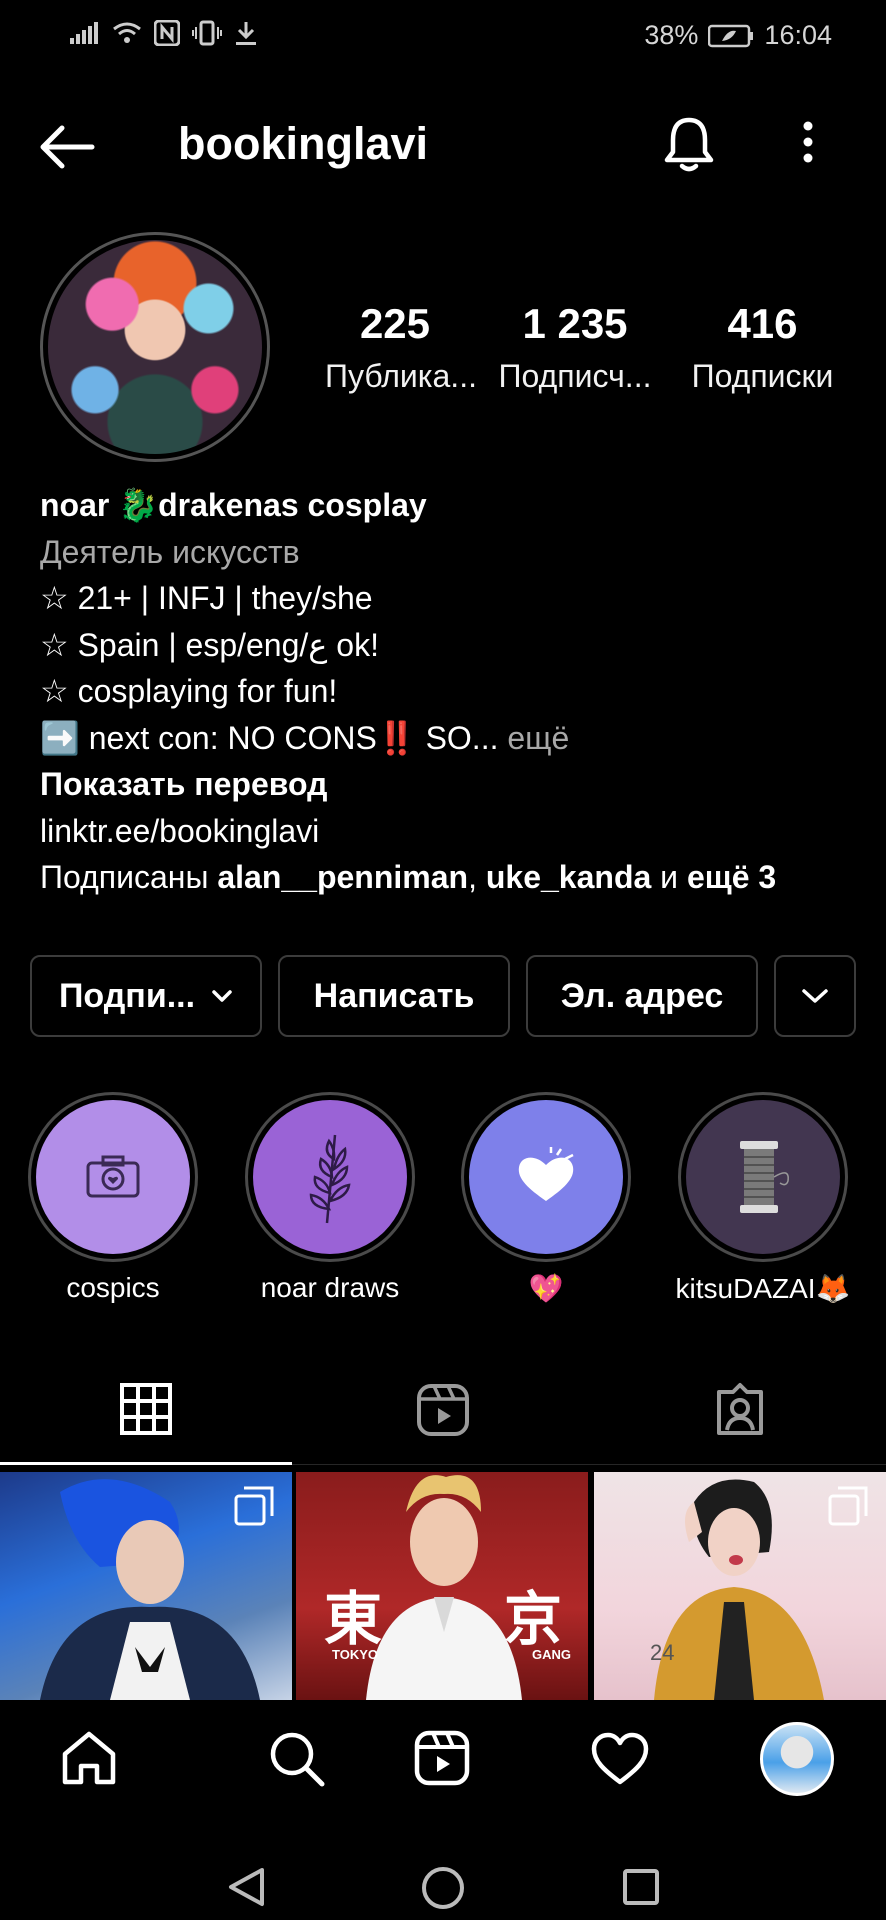 The width and height of the screenshot is (886, 1920). I want to click on display-name: noar 🐉drakenas cosplay, so click(233, 505).